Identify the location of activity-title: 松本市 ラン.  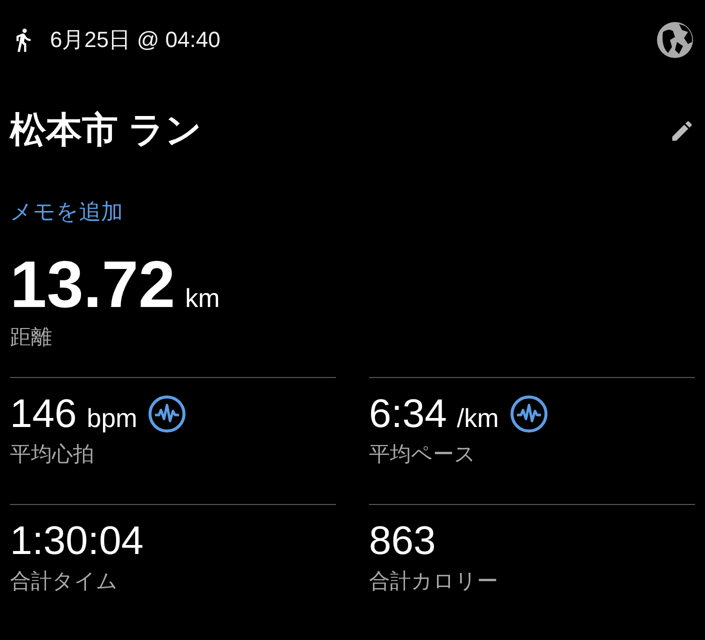
(106, 130).